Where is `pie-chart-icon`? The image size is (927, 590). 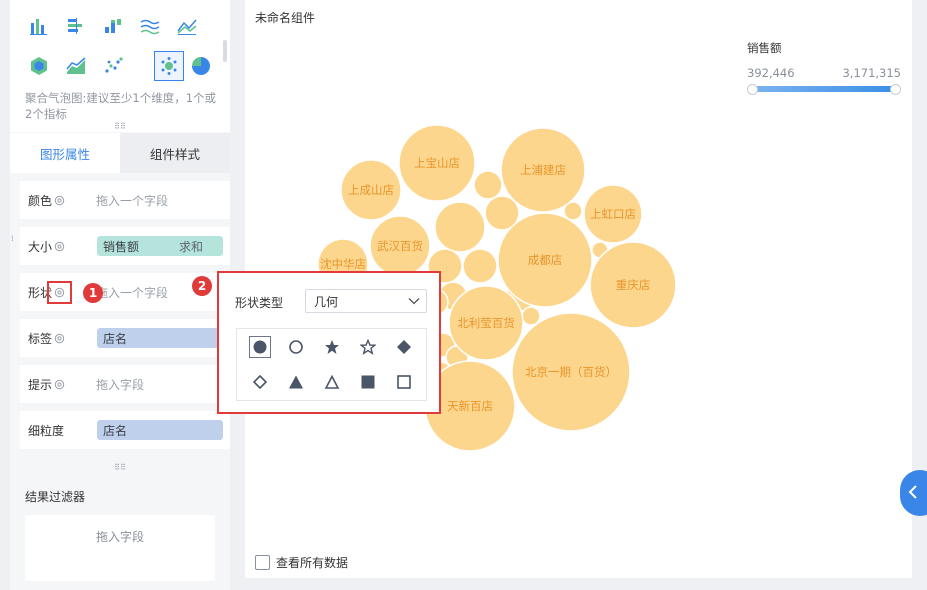 pie-chart-icon is located at coordinates (201, 66).